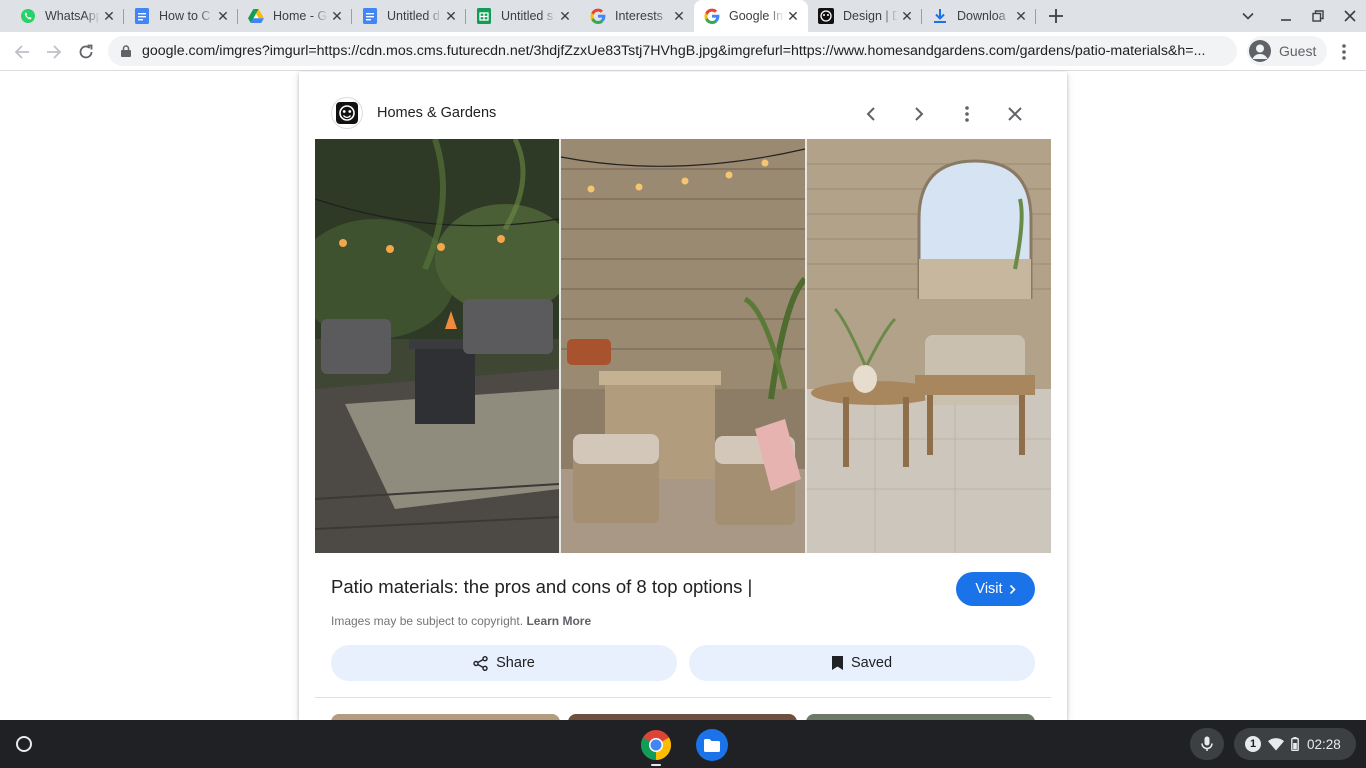 The height and width of the screenshot is (768, 1366). I want to click on google-drive-icon, so click(256, 16).